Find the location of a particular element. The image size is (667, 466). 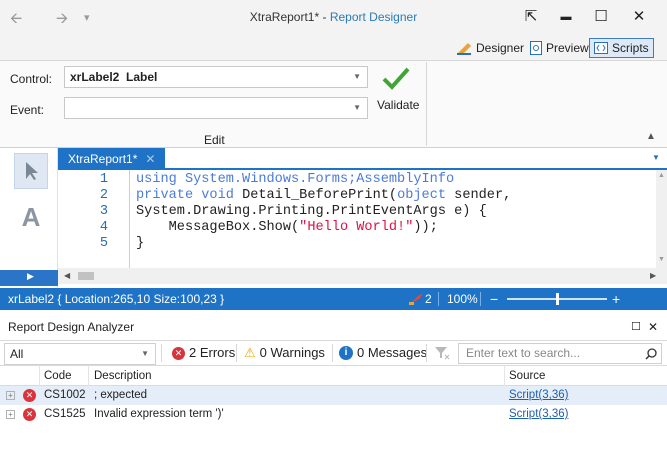

validate-label: Validate is located at coordinates (398, 105).